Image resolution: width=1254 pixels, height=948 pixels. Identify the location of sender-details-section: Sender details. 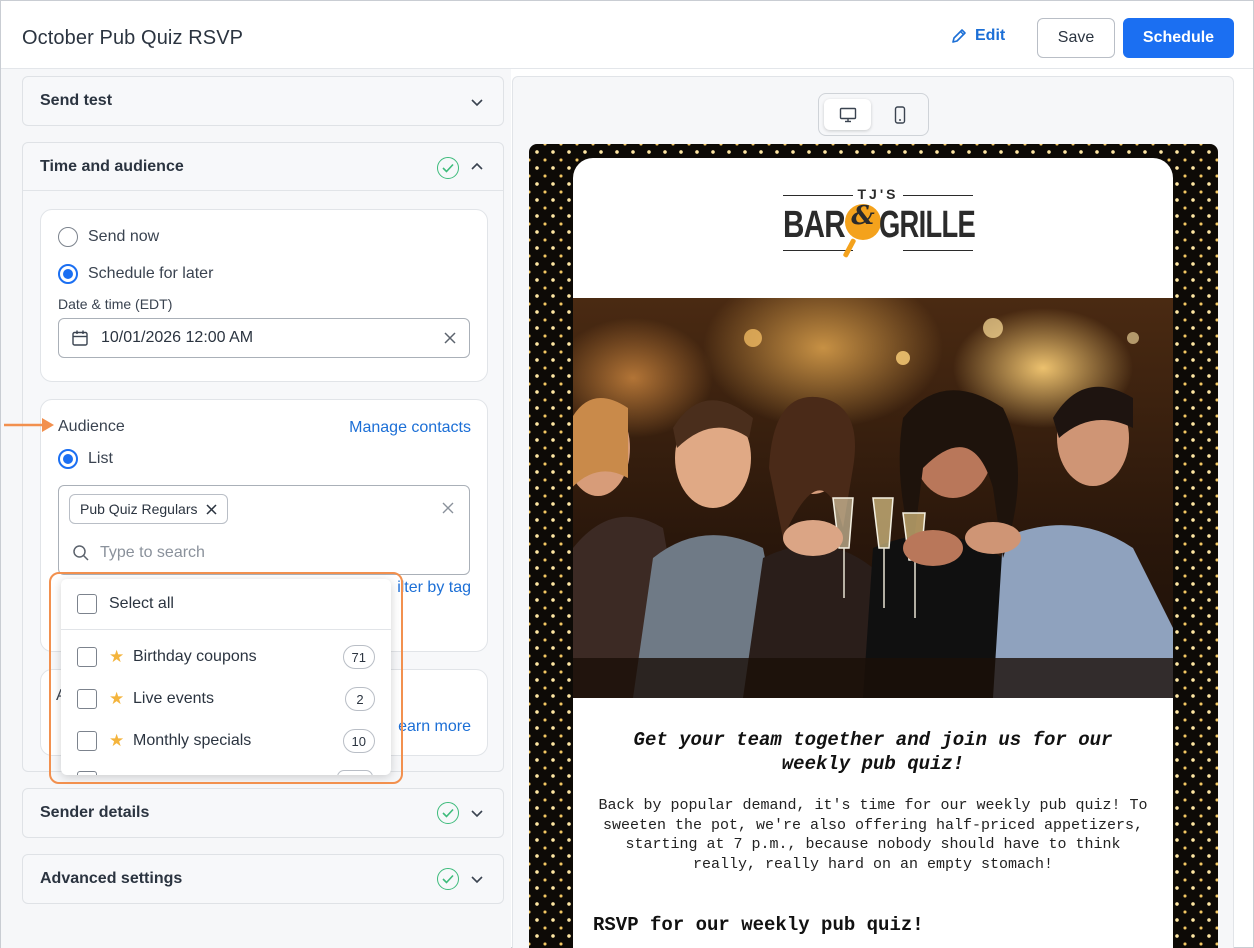
(263, 813).